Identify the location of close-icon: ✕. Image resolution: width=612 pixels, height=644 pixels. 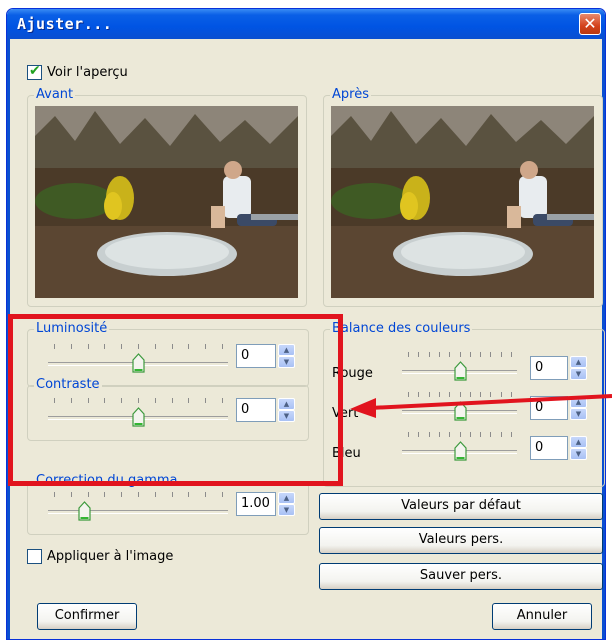
(590, 23).